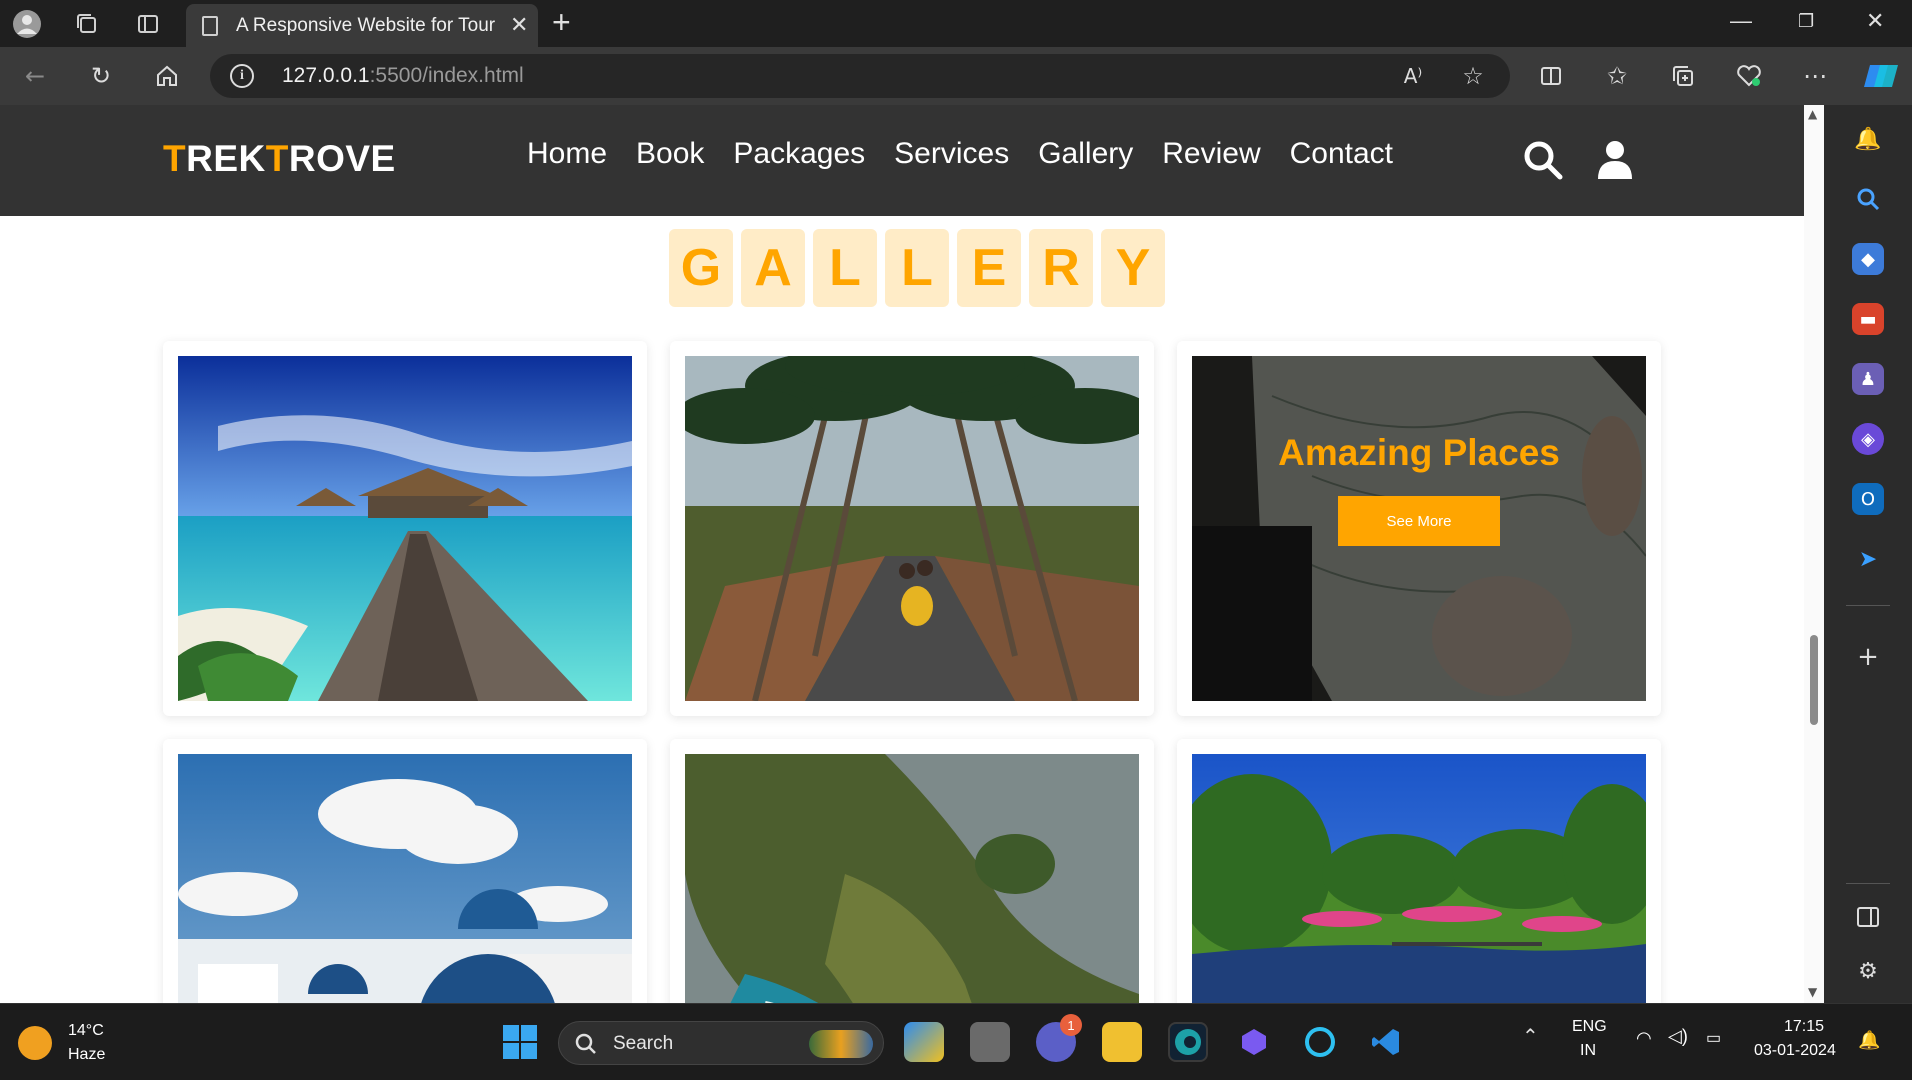 The width and height of the screenshot is (1912, 1080). What do you see at coordinates (520, 1042) in the screenshot?
I see `windows-start-icon` at bounding box center [520, 1042].